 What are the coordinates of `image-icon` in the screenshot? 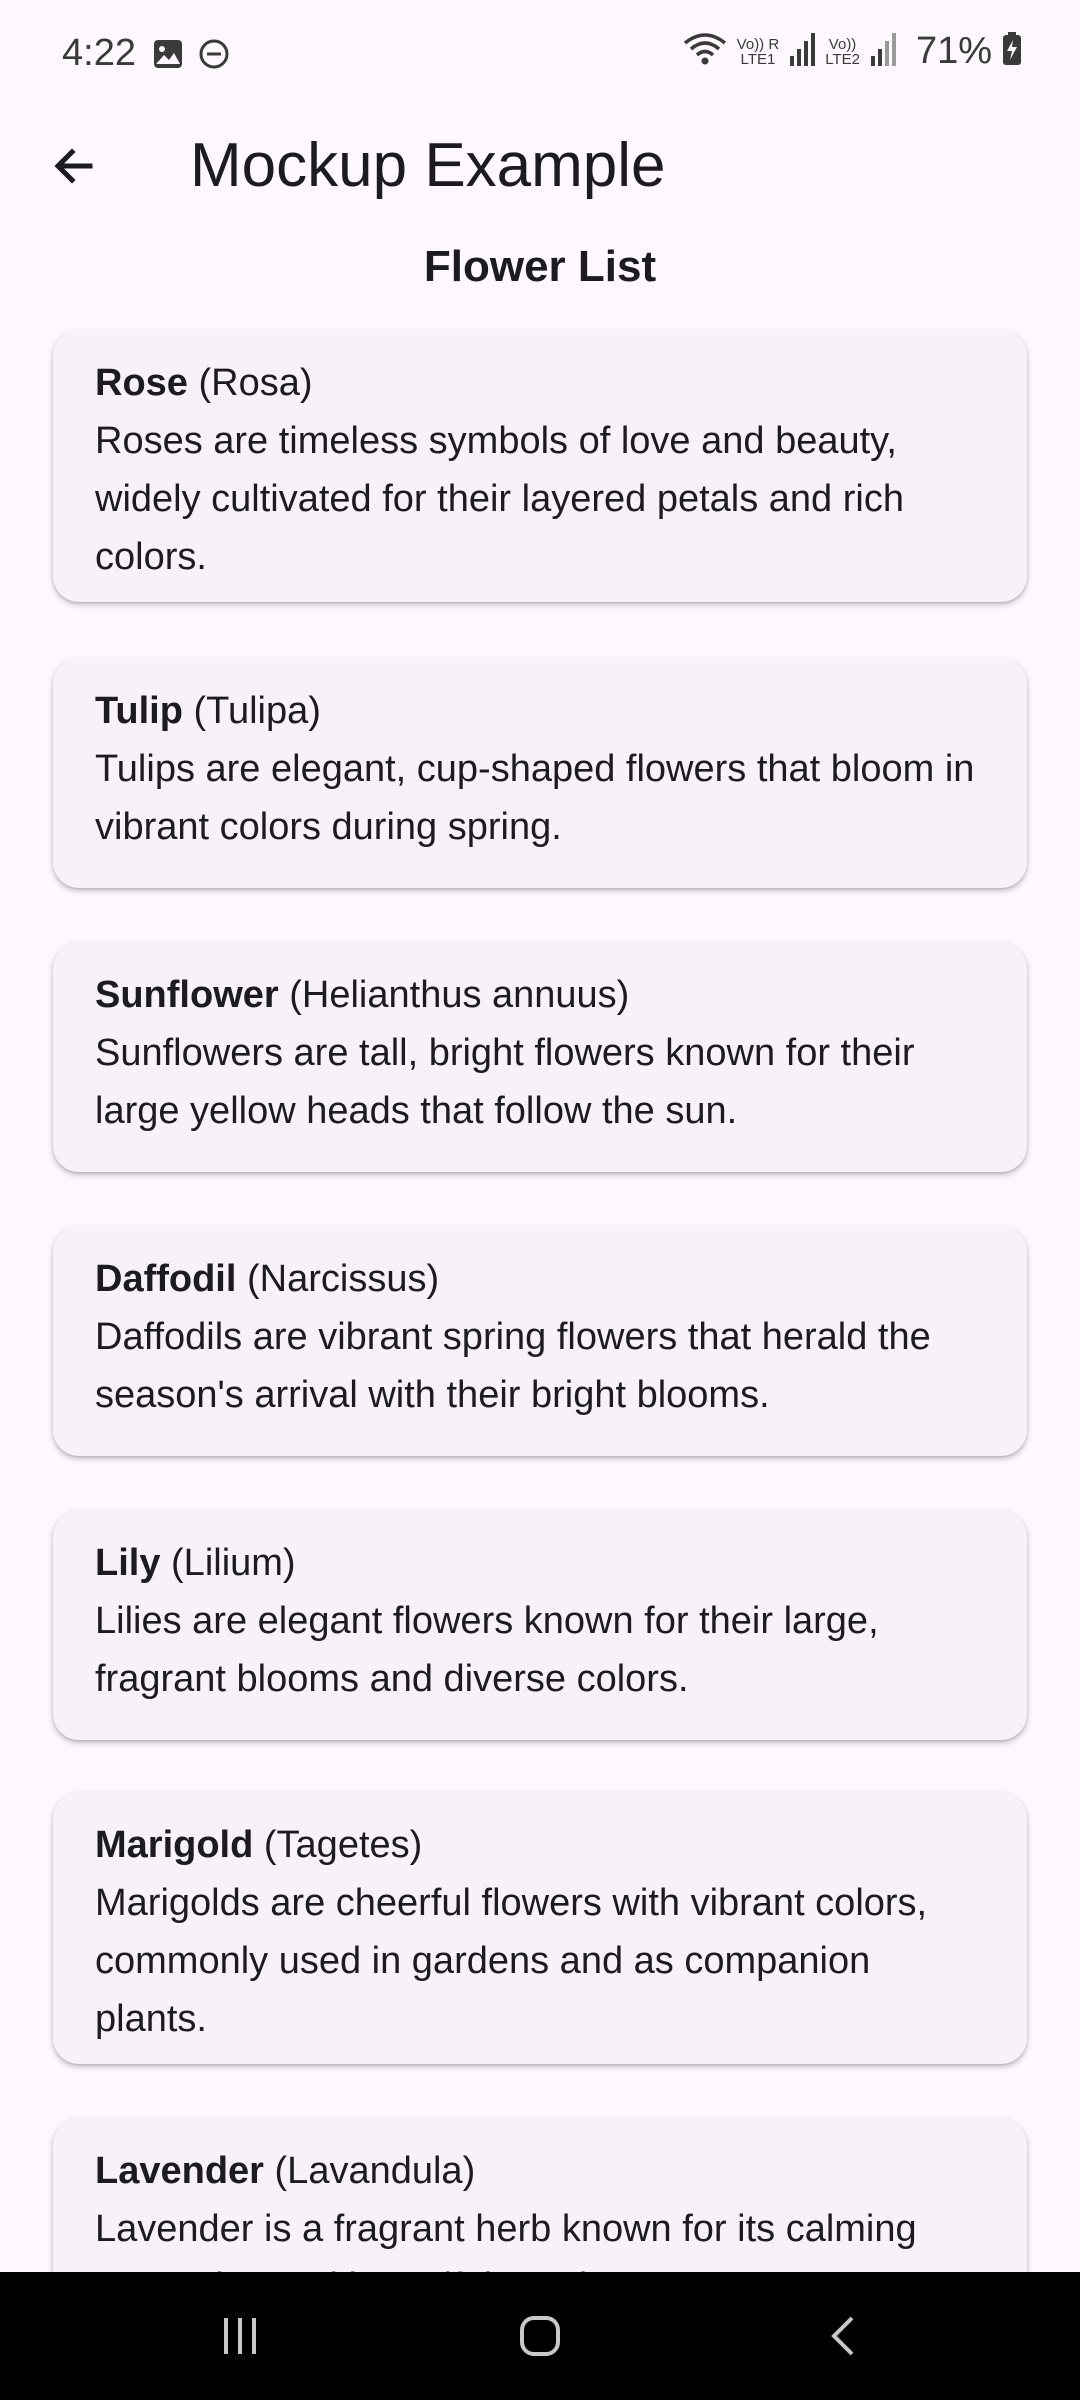 It's located at (168, 56).